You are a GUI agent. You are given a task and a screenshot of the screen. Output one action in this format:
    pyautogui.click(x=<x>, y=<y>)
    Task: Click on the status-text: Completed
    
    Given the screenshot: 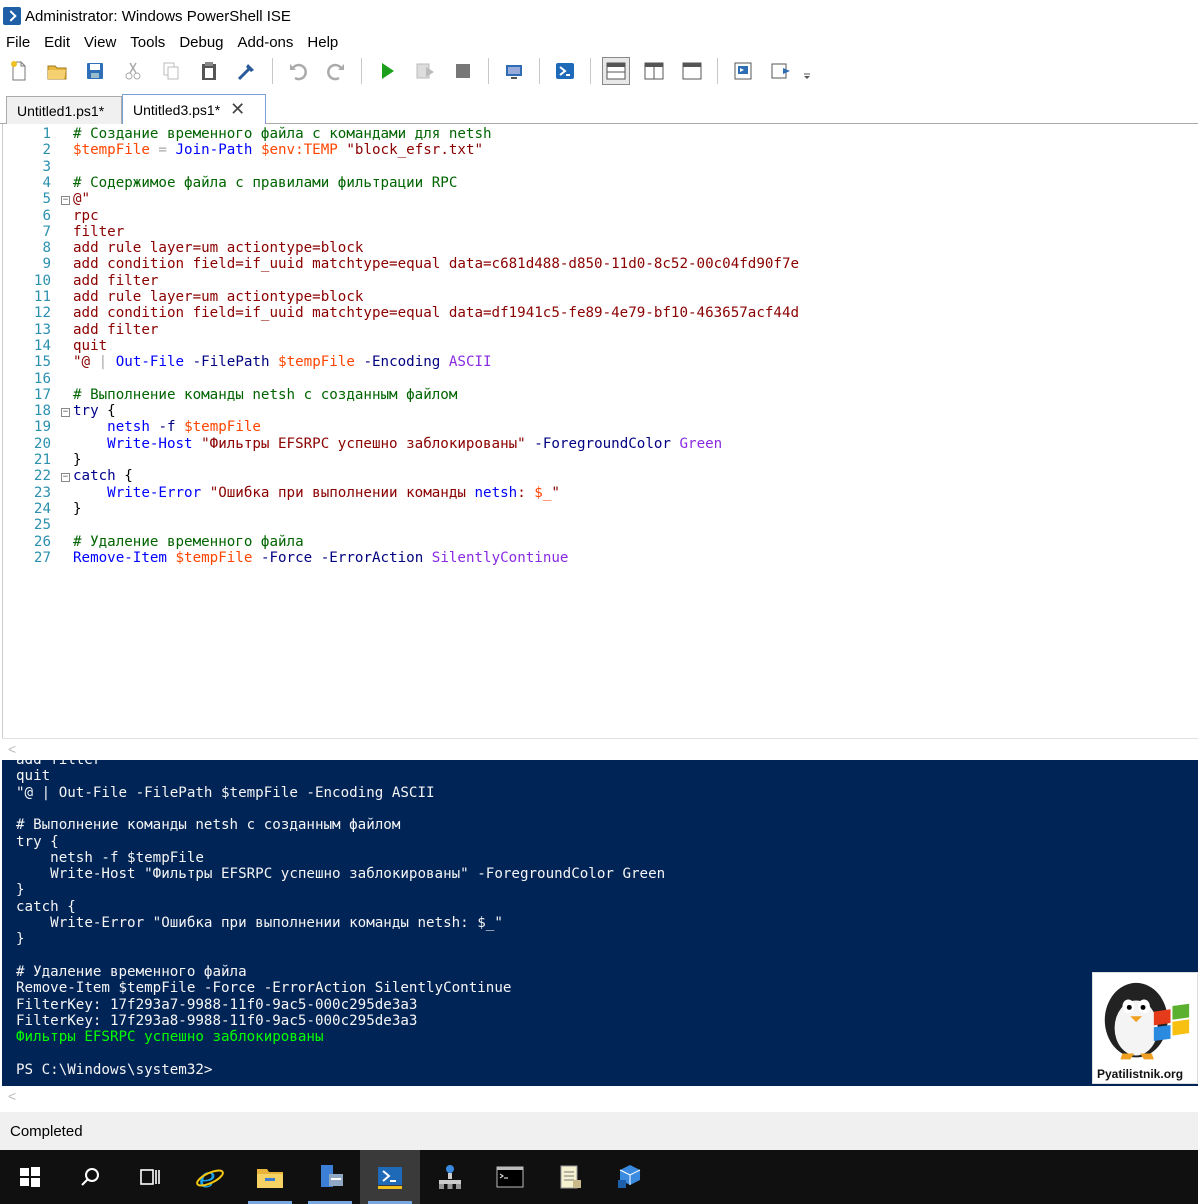 What is the action you would take?
    pyautogui.click(x=46, y=1131)
    